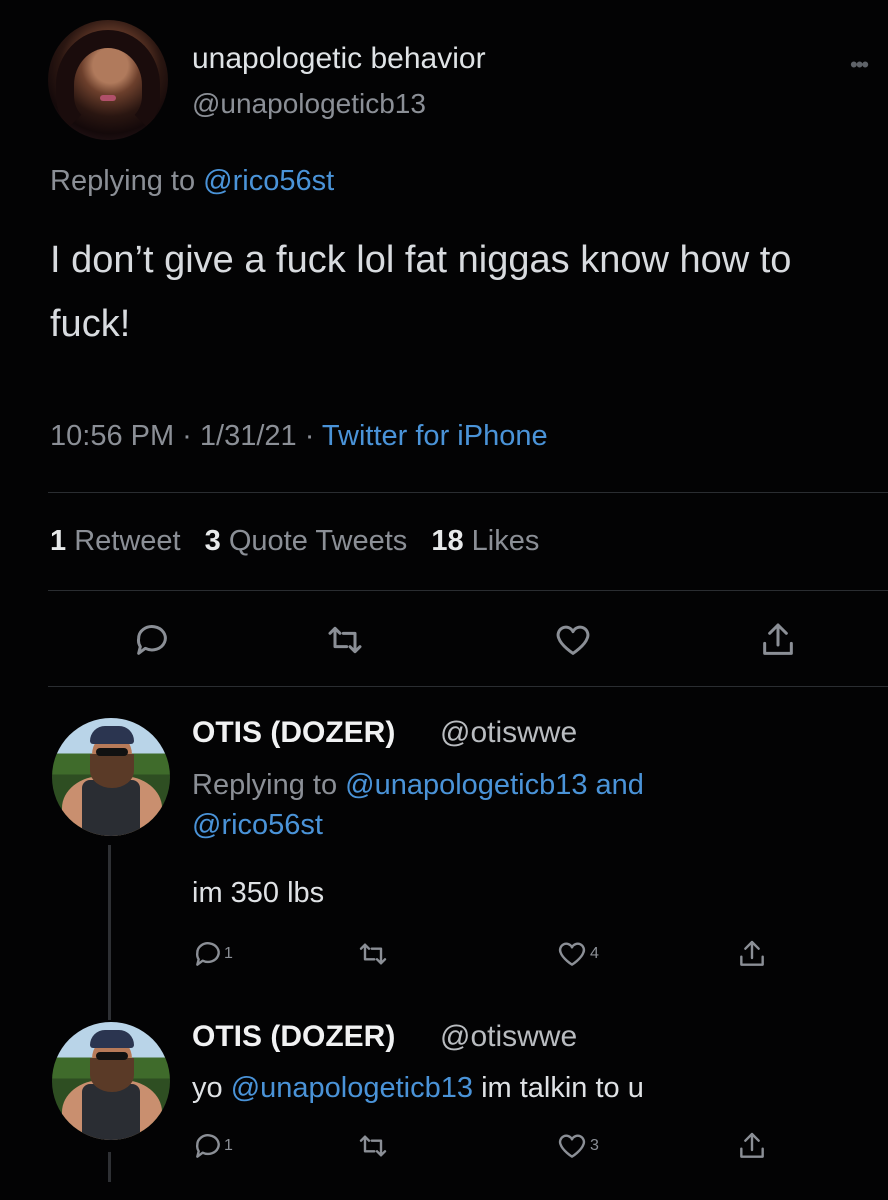  Describe the element at coordinates (115, 541) in the screenshot. I see `retweets-stat: 1 Retweet` at that location.